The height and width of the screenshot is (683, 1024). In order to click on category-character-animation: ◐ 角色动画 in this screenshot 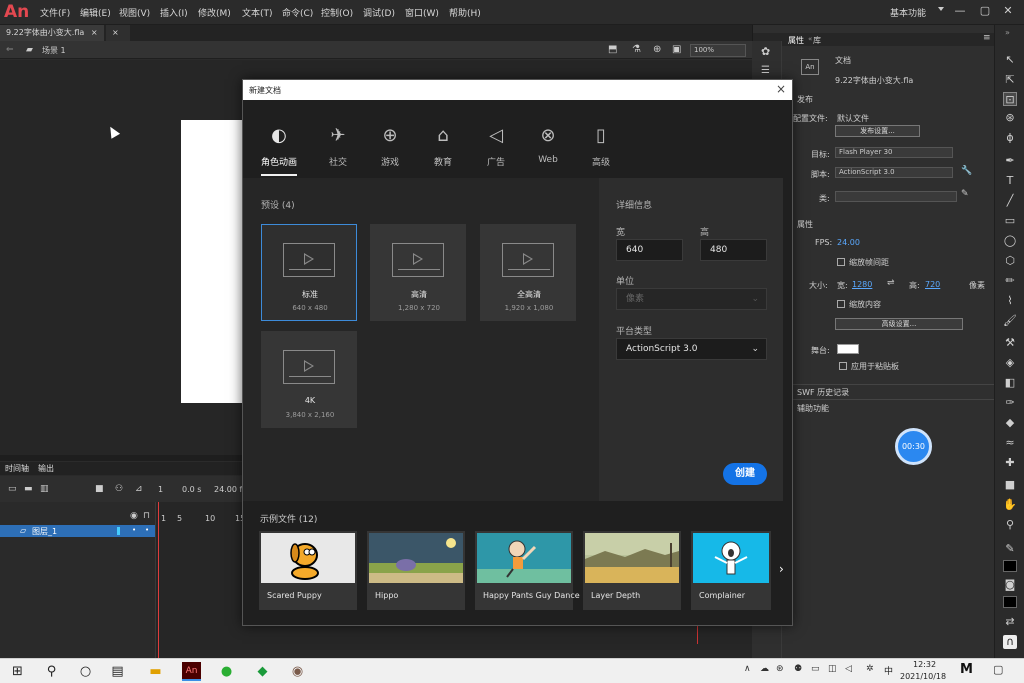, I will do `click(279, 145)`.